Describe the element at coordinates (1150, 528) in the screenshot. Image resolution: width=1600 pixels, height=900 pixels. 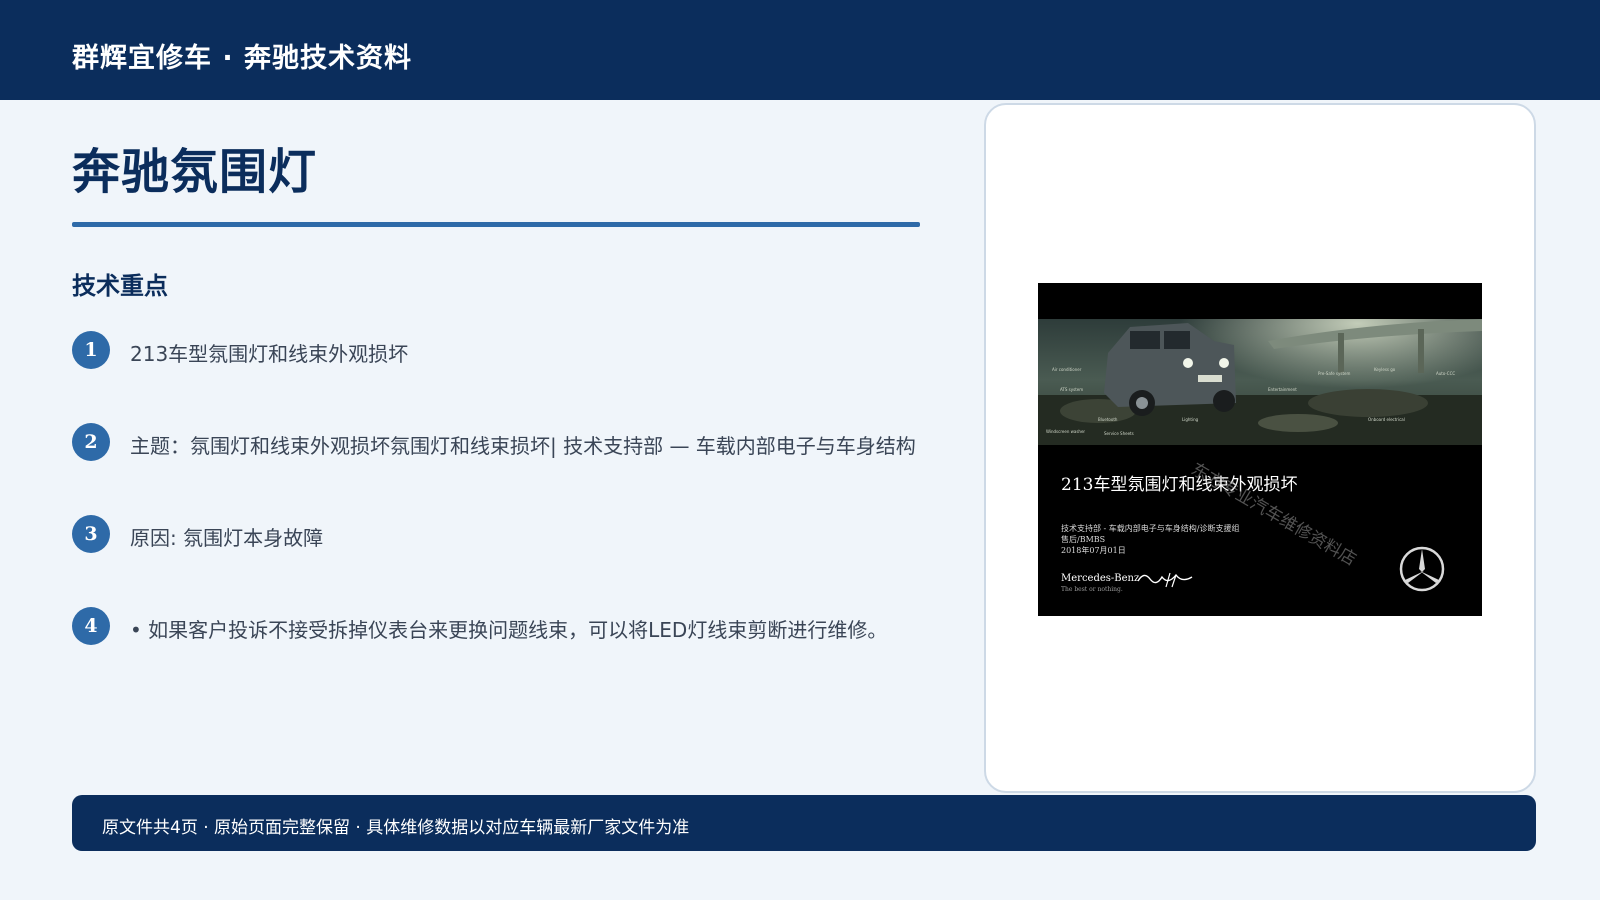
I see `cover-department: 技术支持部 - 车载内部电子与车身结构/诊断支援组` at that location.